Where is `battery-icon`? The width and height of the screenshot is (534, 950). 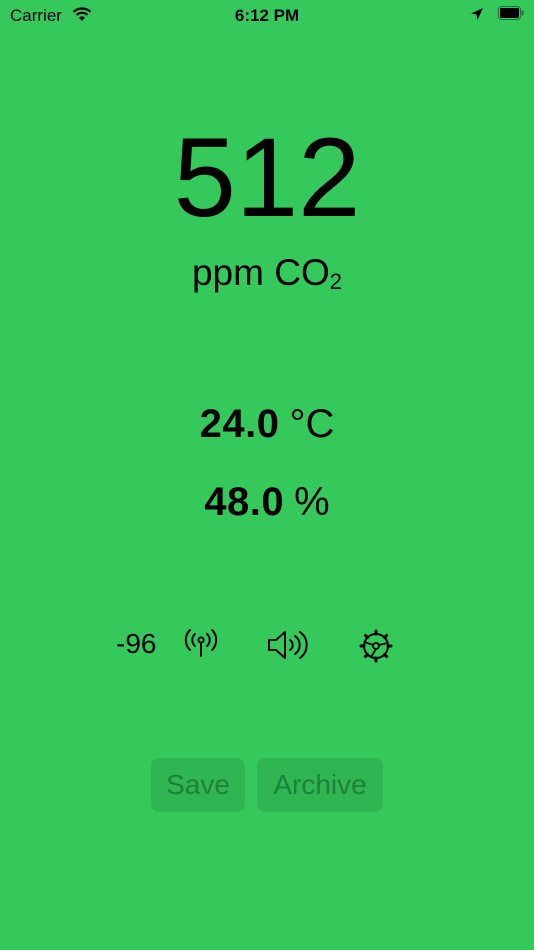 battery-icon is located at coordinates (511, 13).